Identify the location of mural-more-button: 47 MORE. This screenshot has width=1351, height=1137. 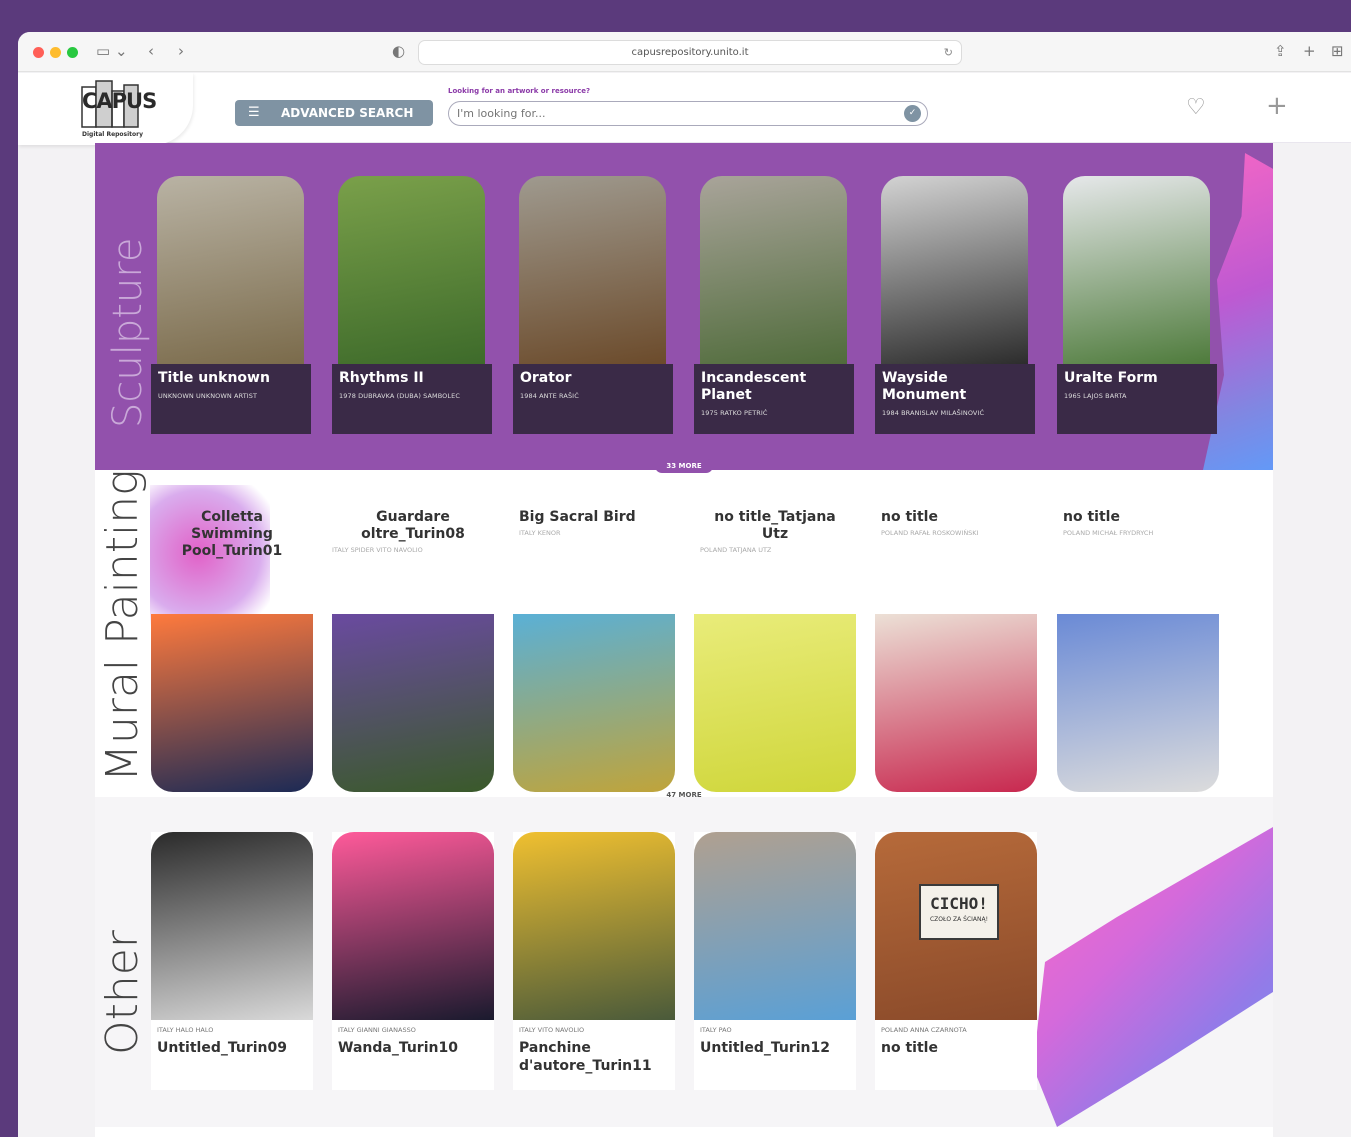
(684, 795).